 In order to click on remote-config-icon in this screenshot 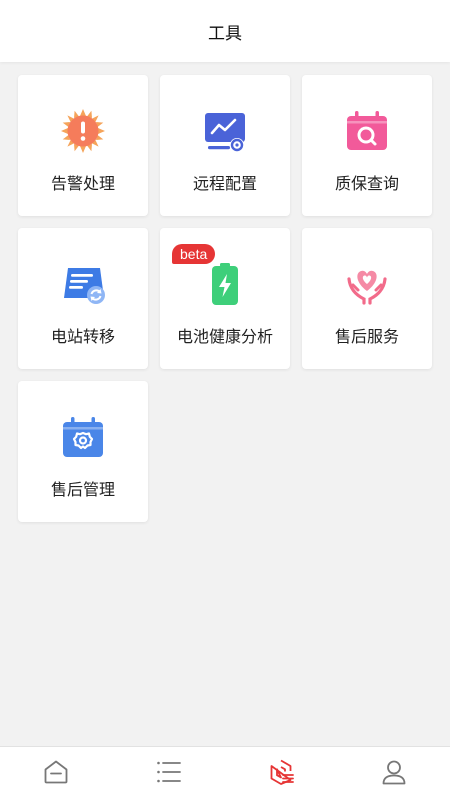, I will do `click(225, 131)`.